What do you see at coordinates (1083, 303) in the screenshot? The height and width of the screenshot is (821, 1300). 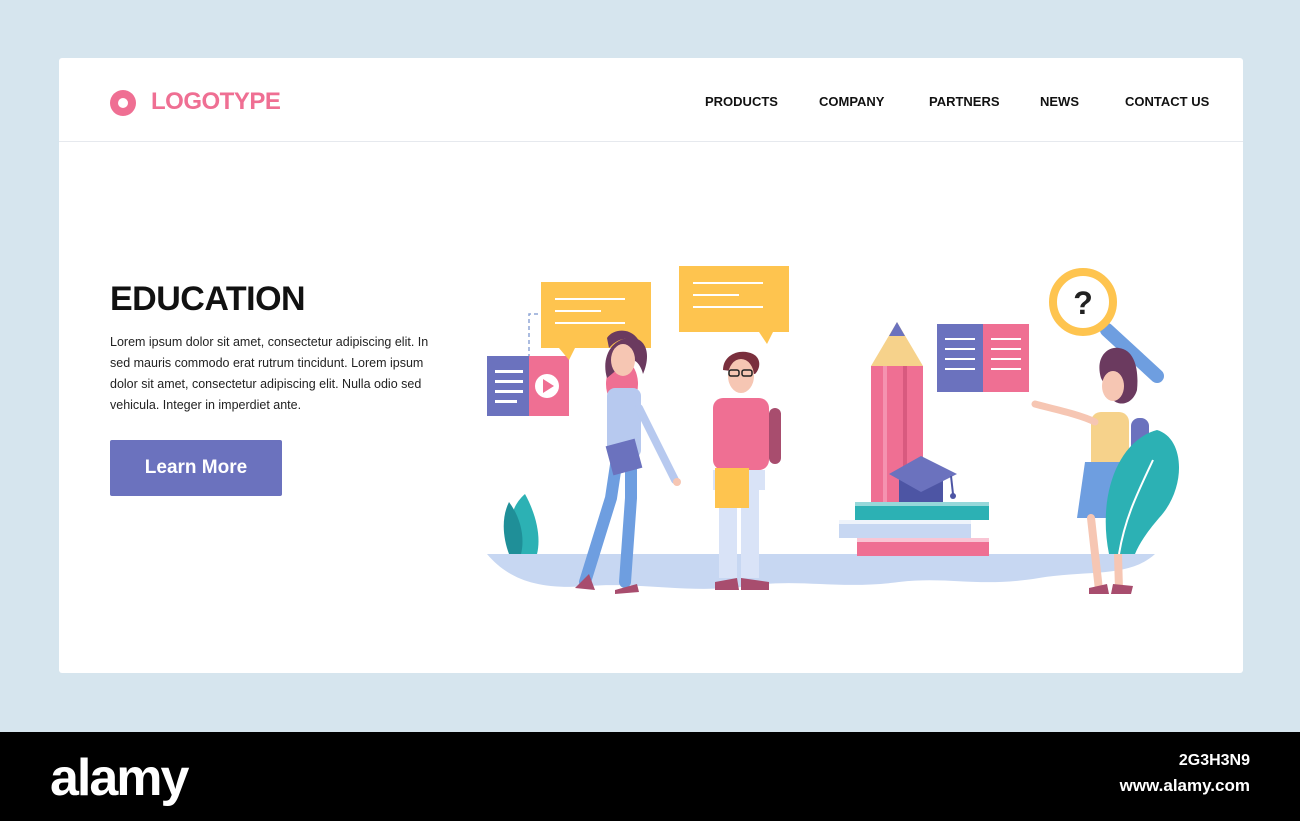 I see `question-mark: ?` at bounding box center [1083, 303].